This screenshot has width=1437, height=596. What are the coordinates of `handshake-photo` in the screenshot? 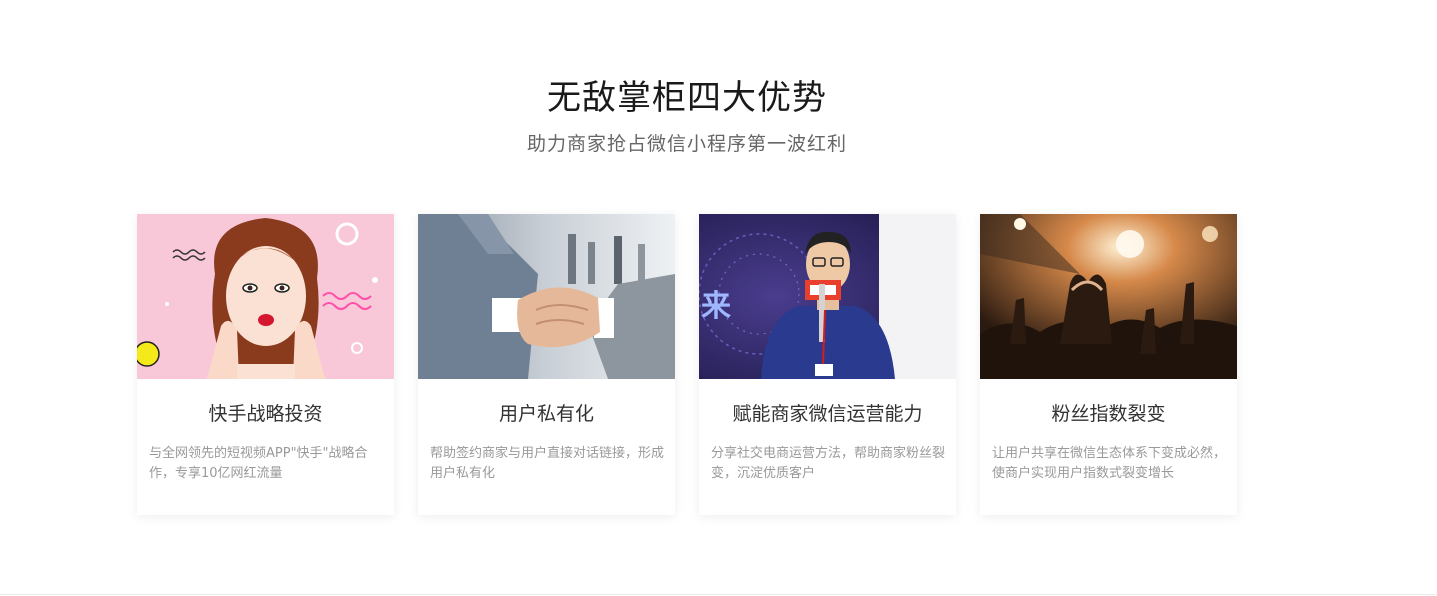 It's located at (546, 296).